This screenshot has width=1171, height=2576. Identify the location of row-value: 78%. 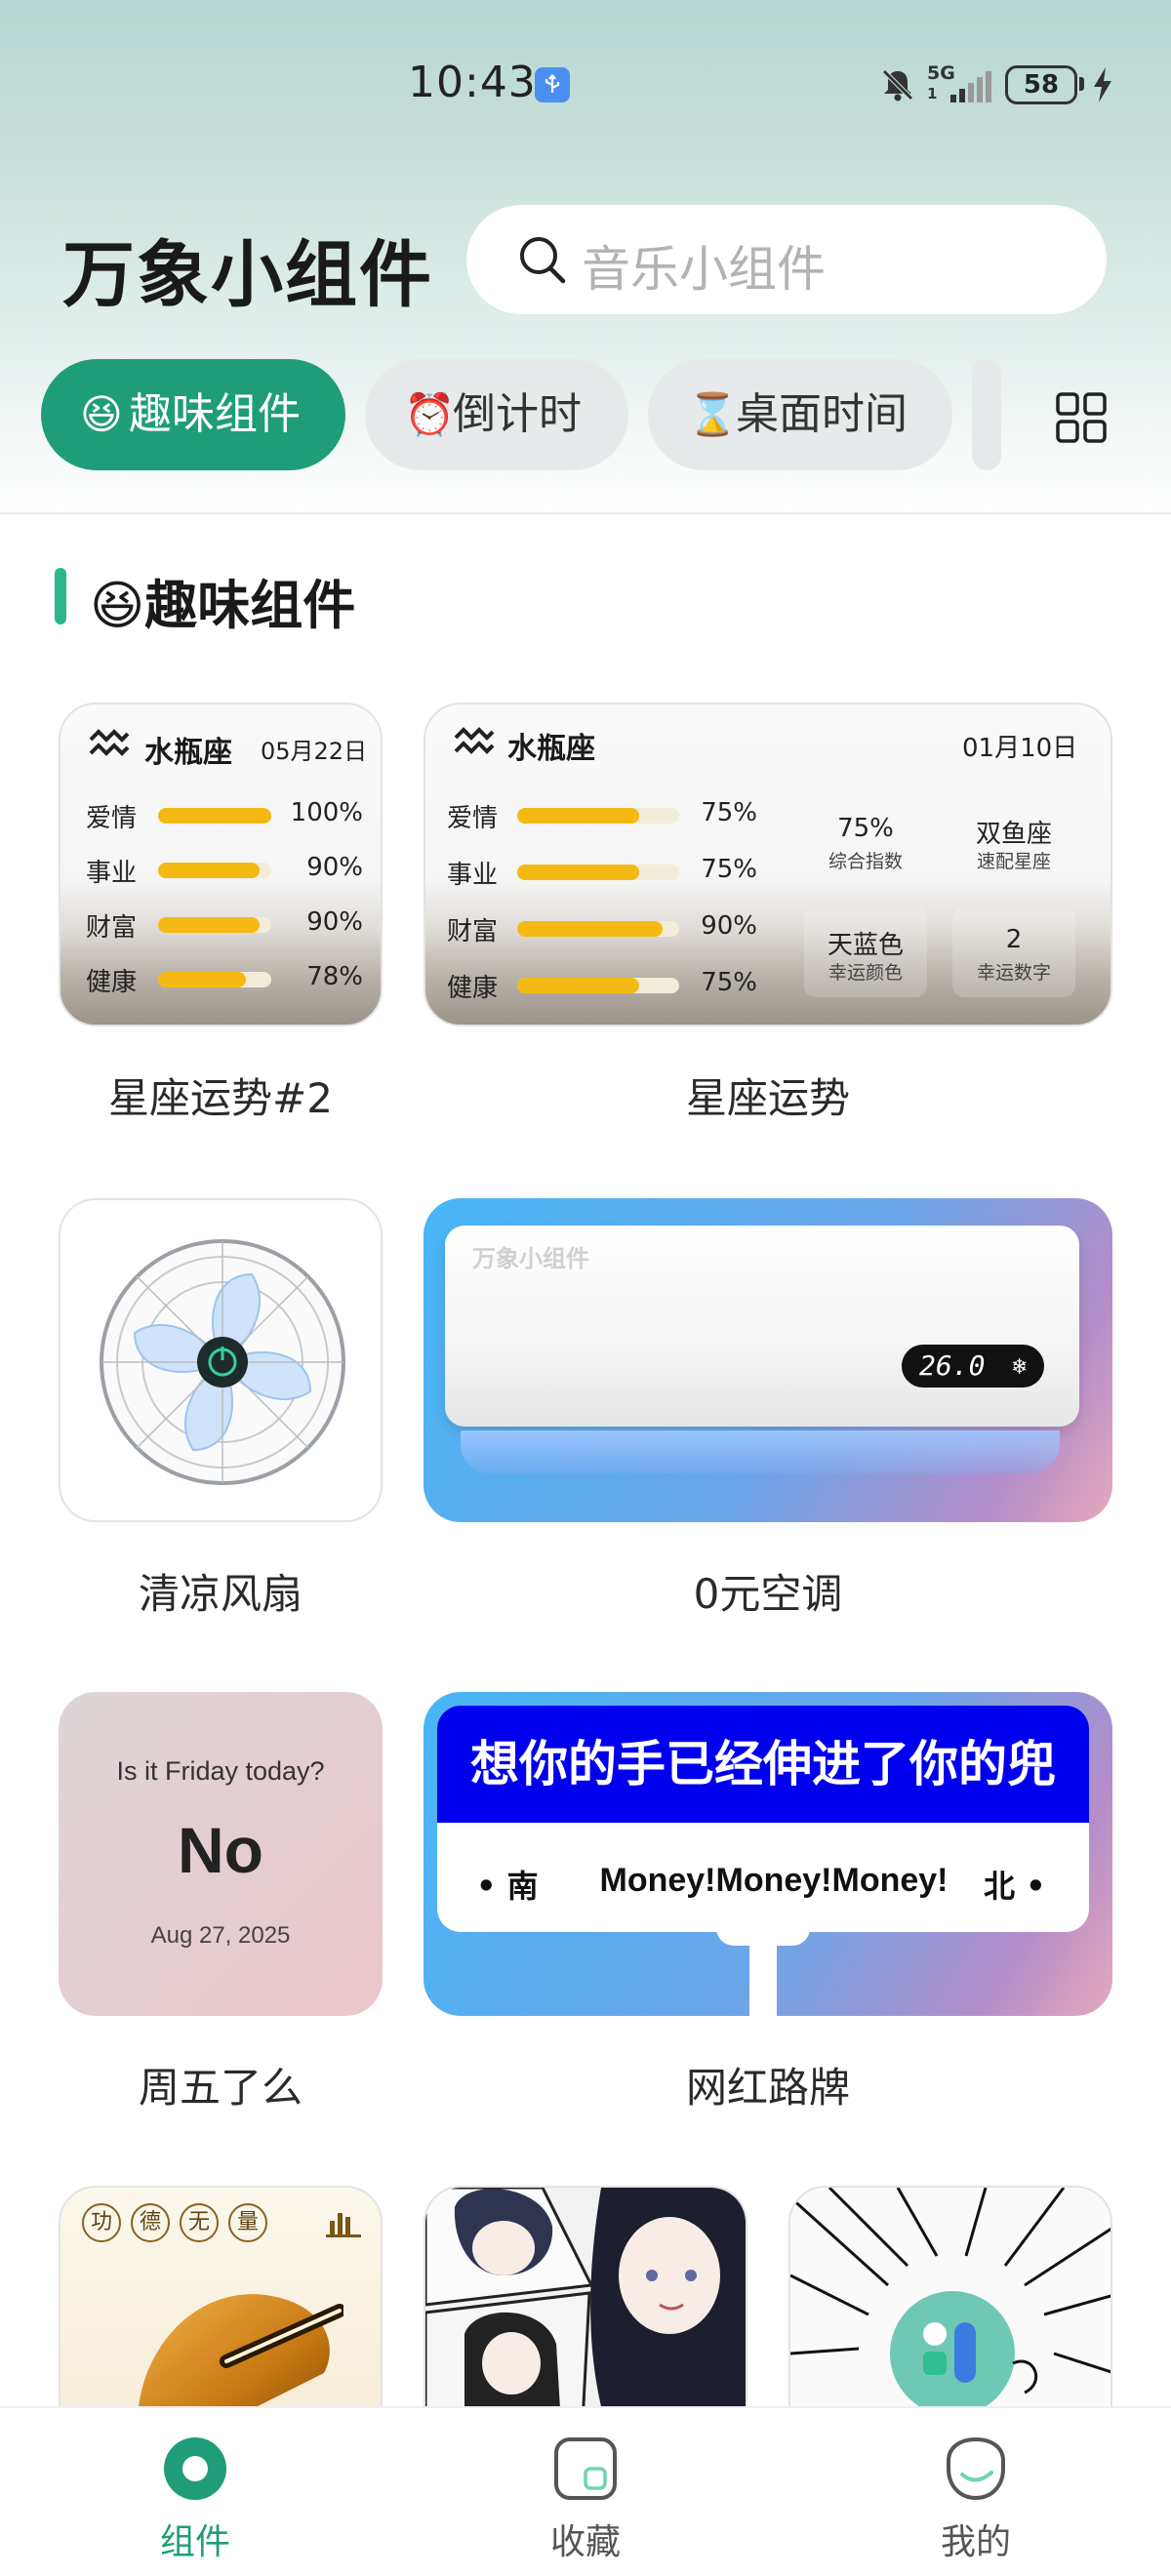
(334, 976).